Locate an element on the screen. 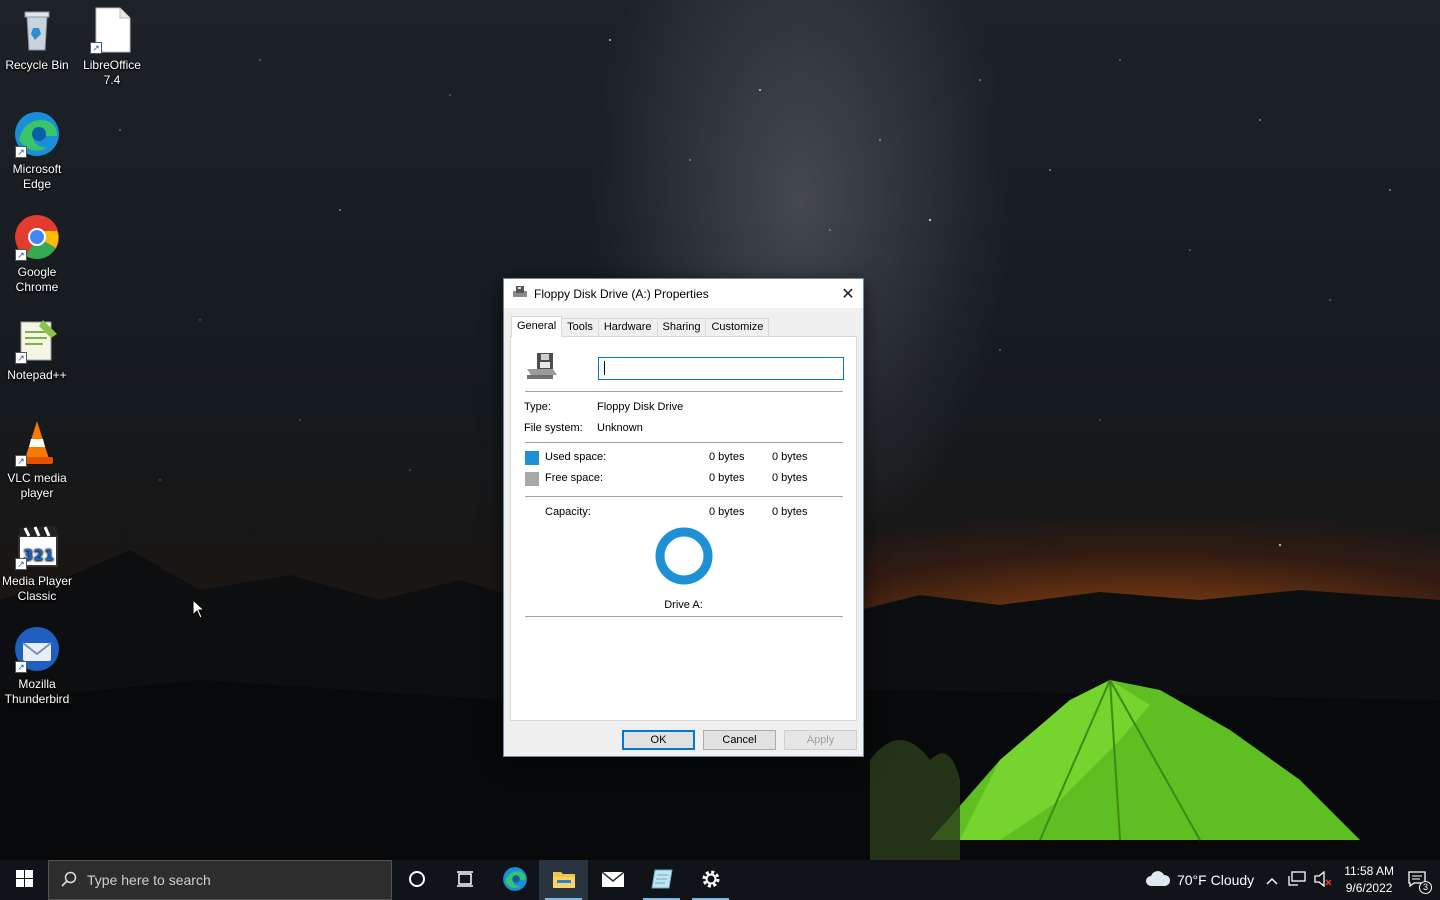 The image size is (1440, 900). tab-sharing: Sharing is located at coordinates (681, 327).